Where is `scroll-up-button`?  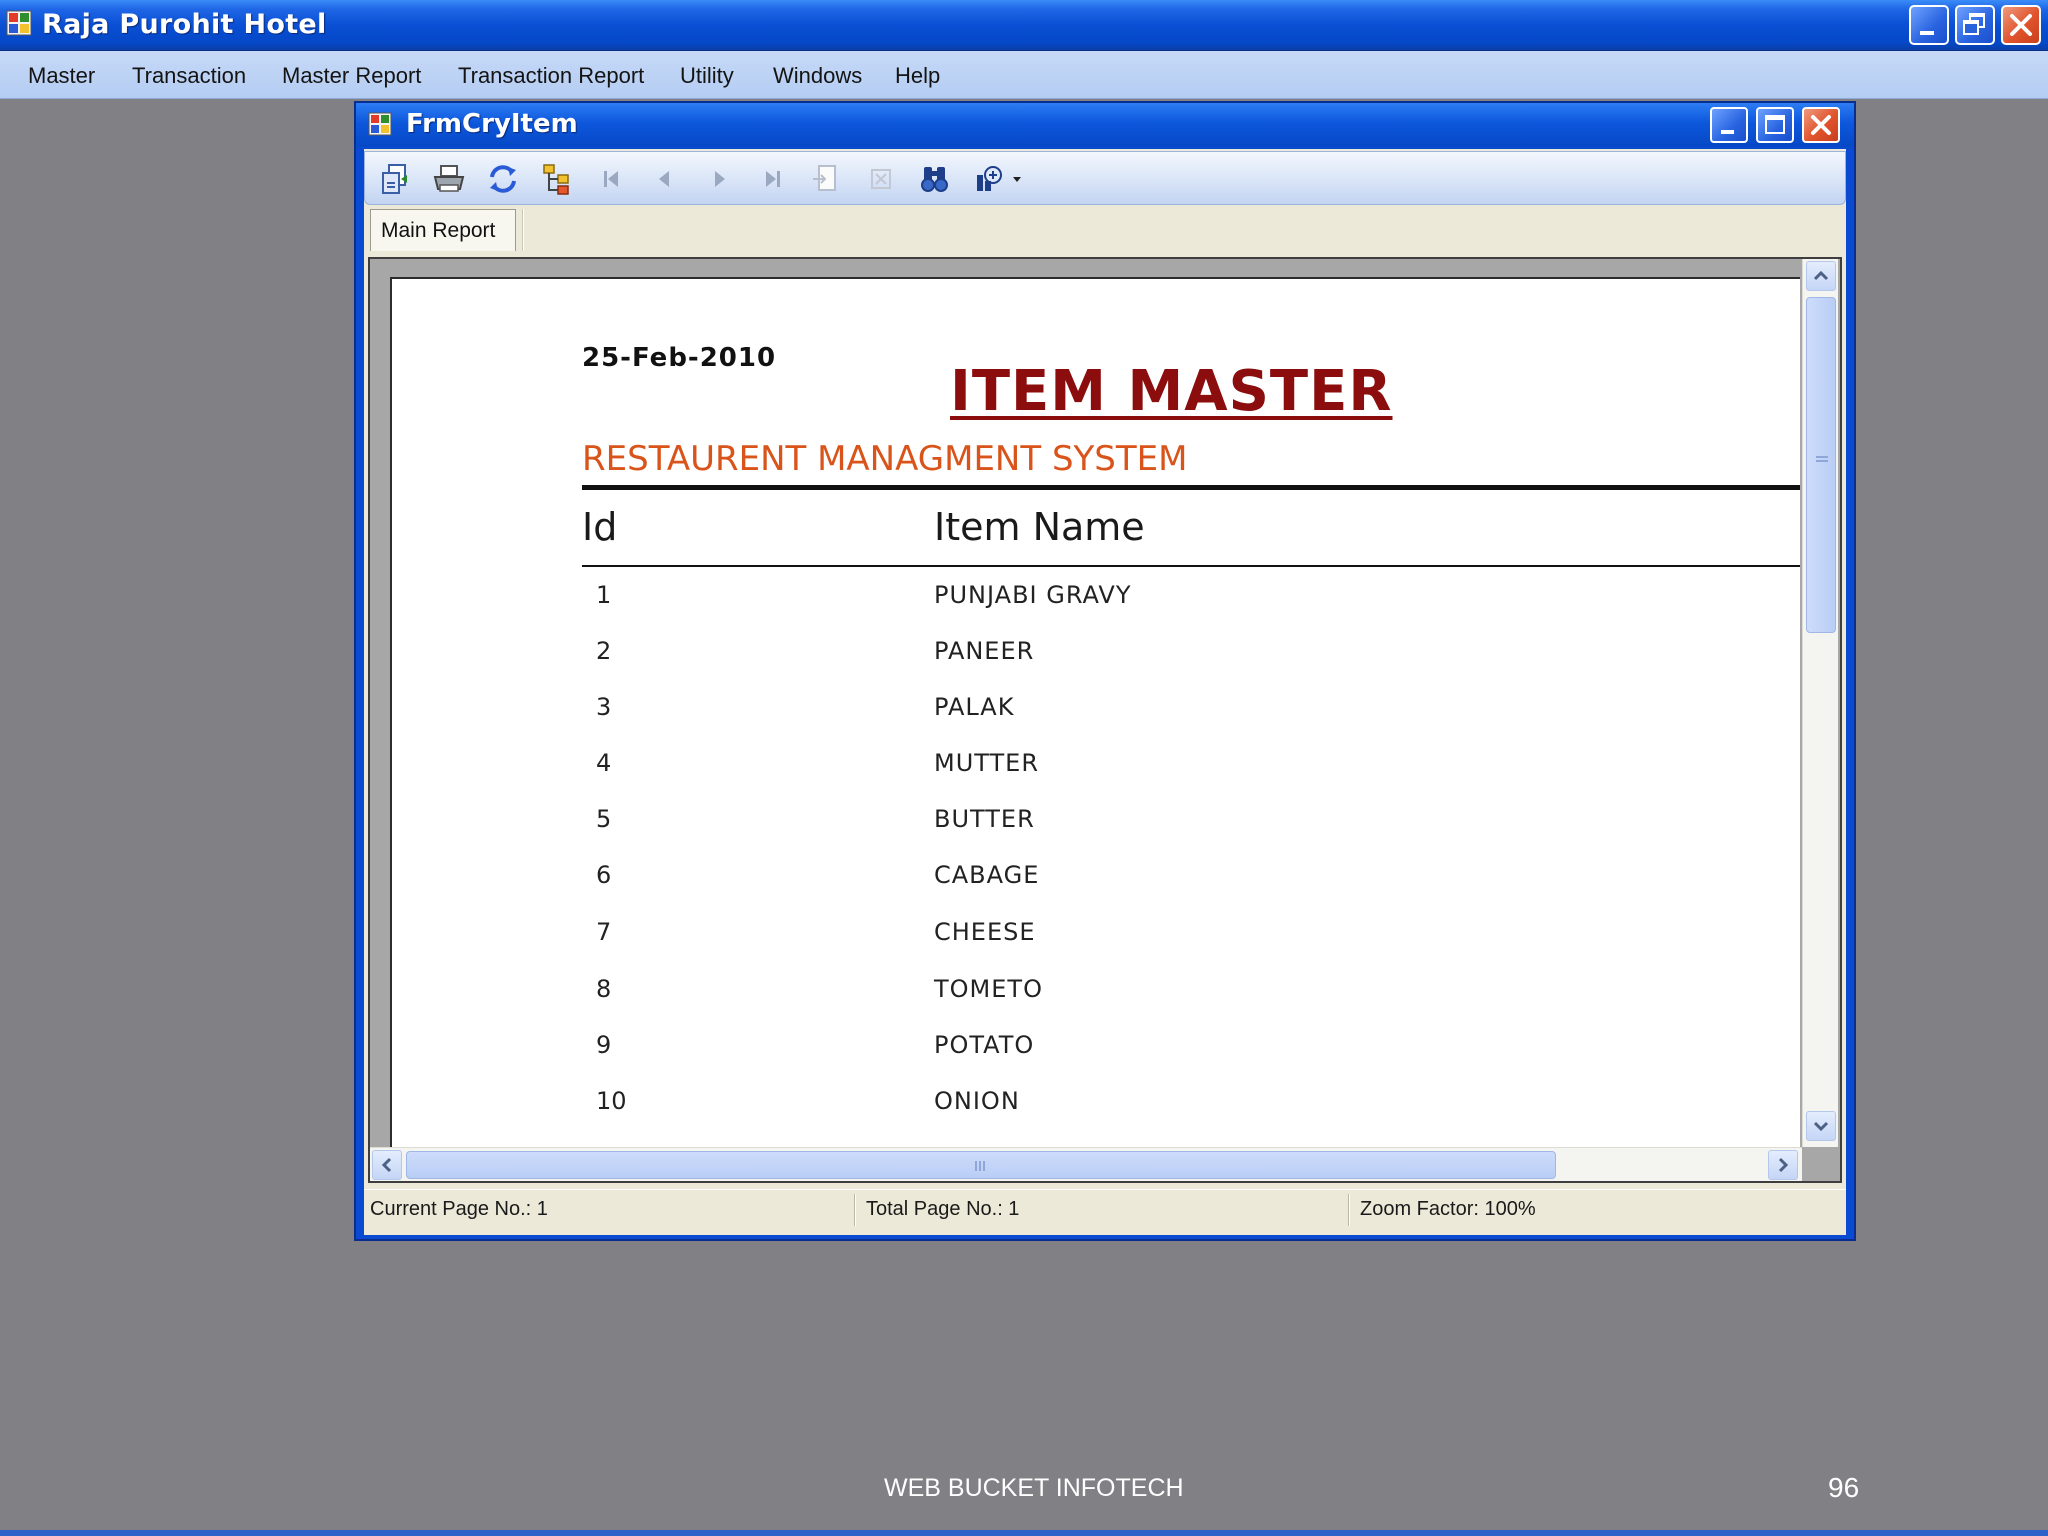
scroll-up-button is located at coordinates (1821, 276).